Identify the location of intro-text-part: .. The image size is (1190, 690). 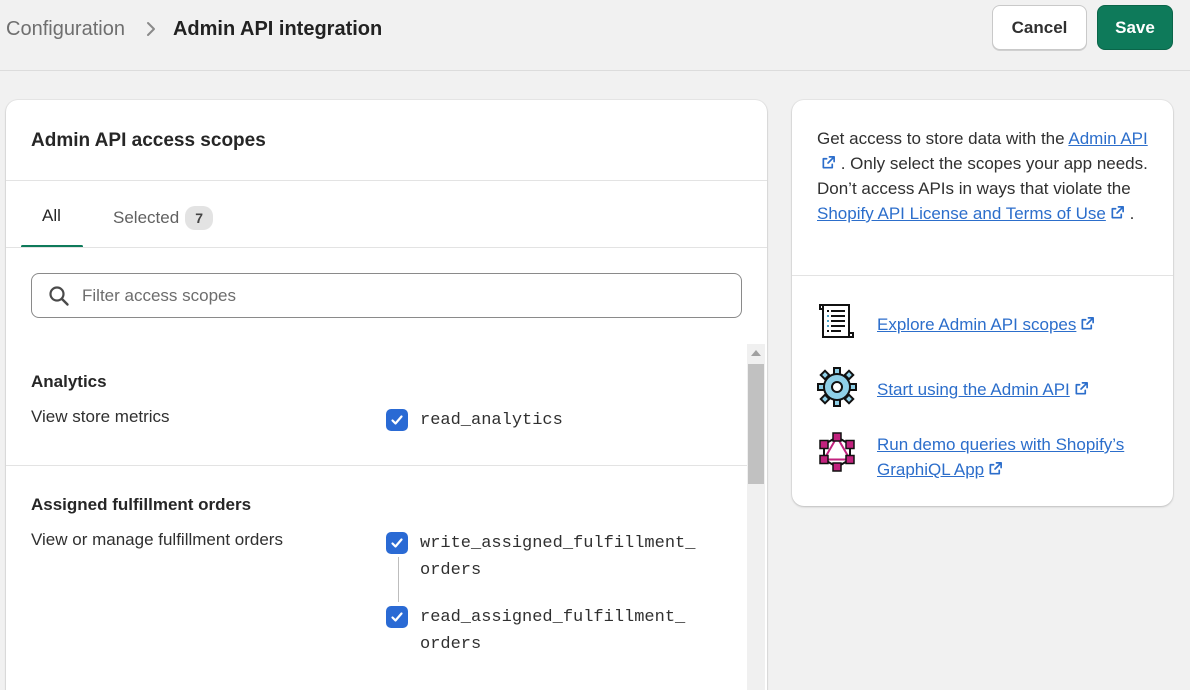
(1132, 213).